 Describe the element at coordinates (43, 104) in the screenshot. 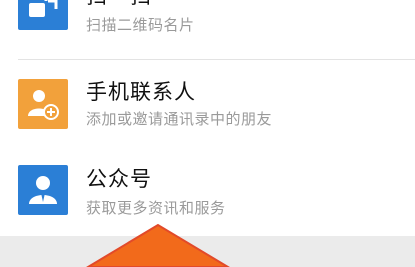

I see `add-contact-icon` at that location.